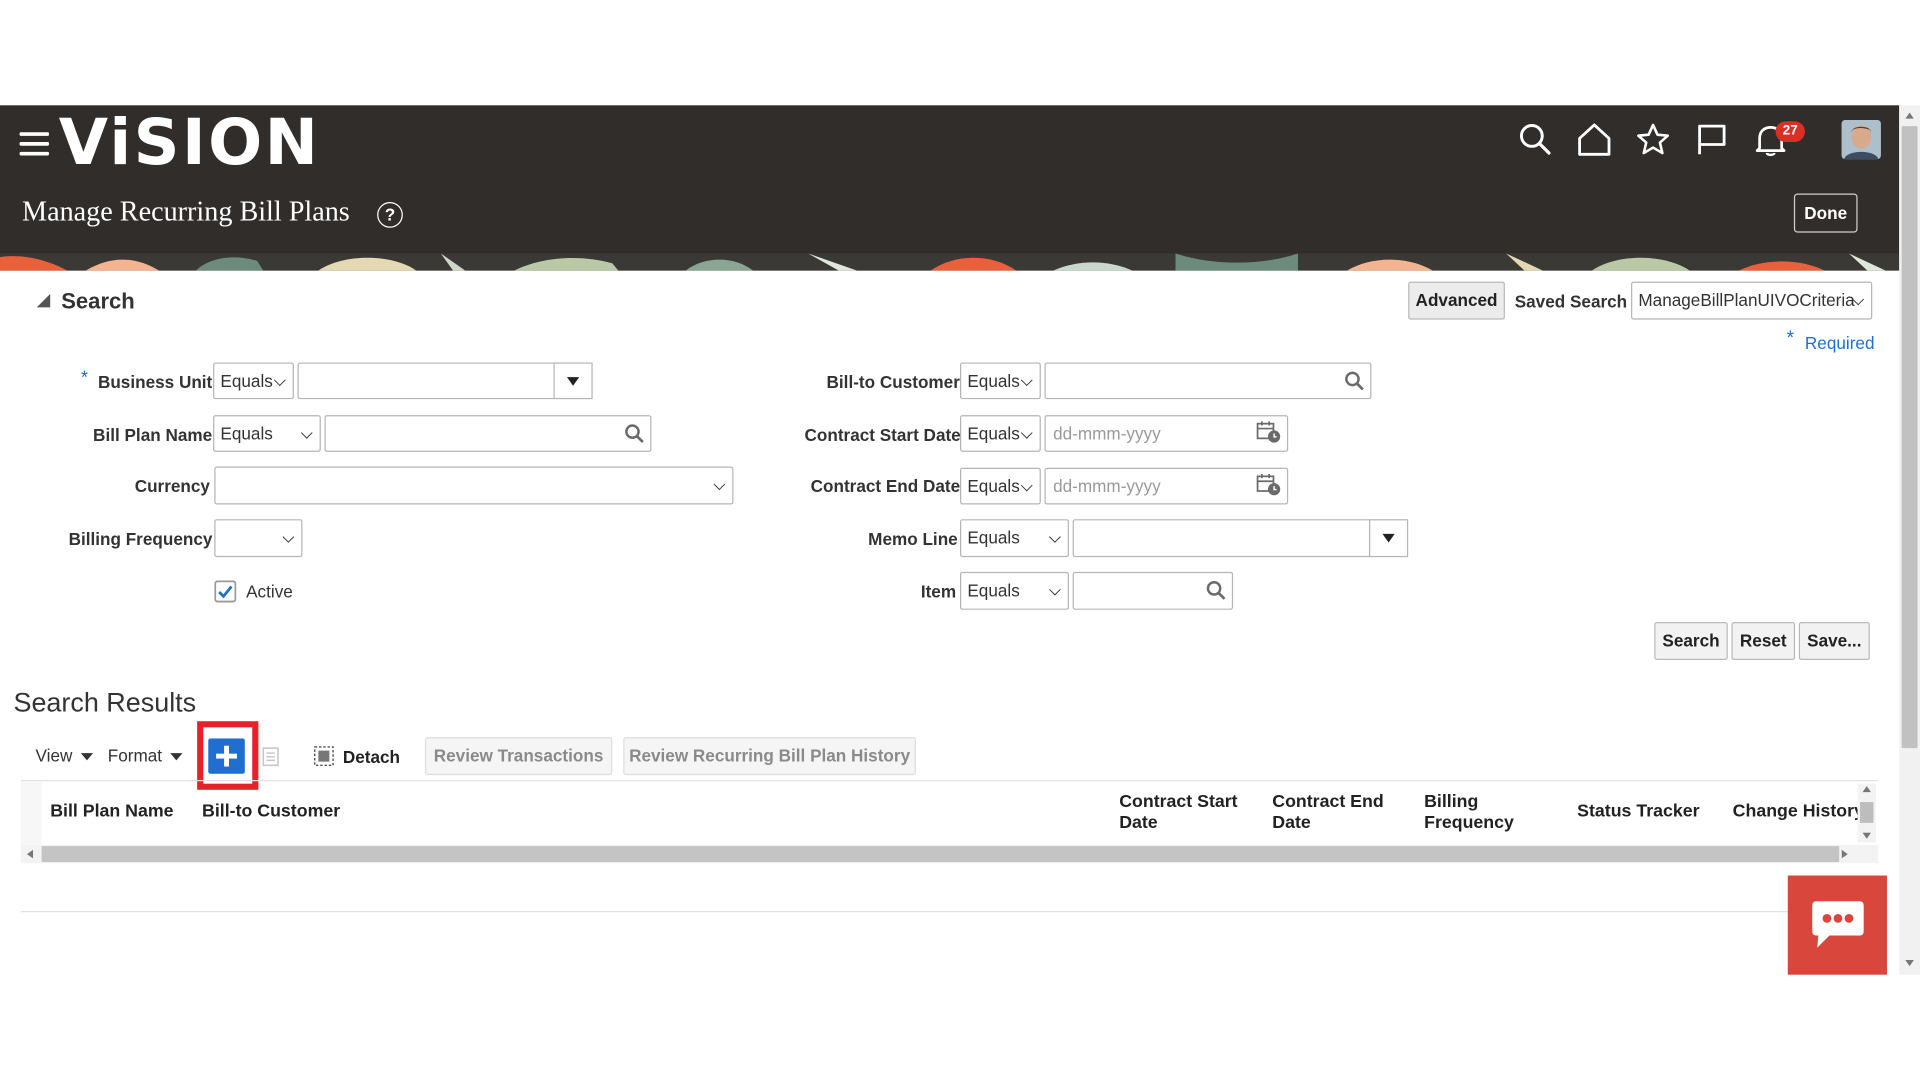 The image size is (1920, 1080). Describe the element at coordinates (153, 434) in the screenshot. I see `bill-plan-name-label: Bill Plan Name` at that location.